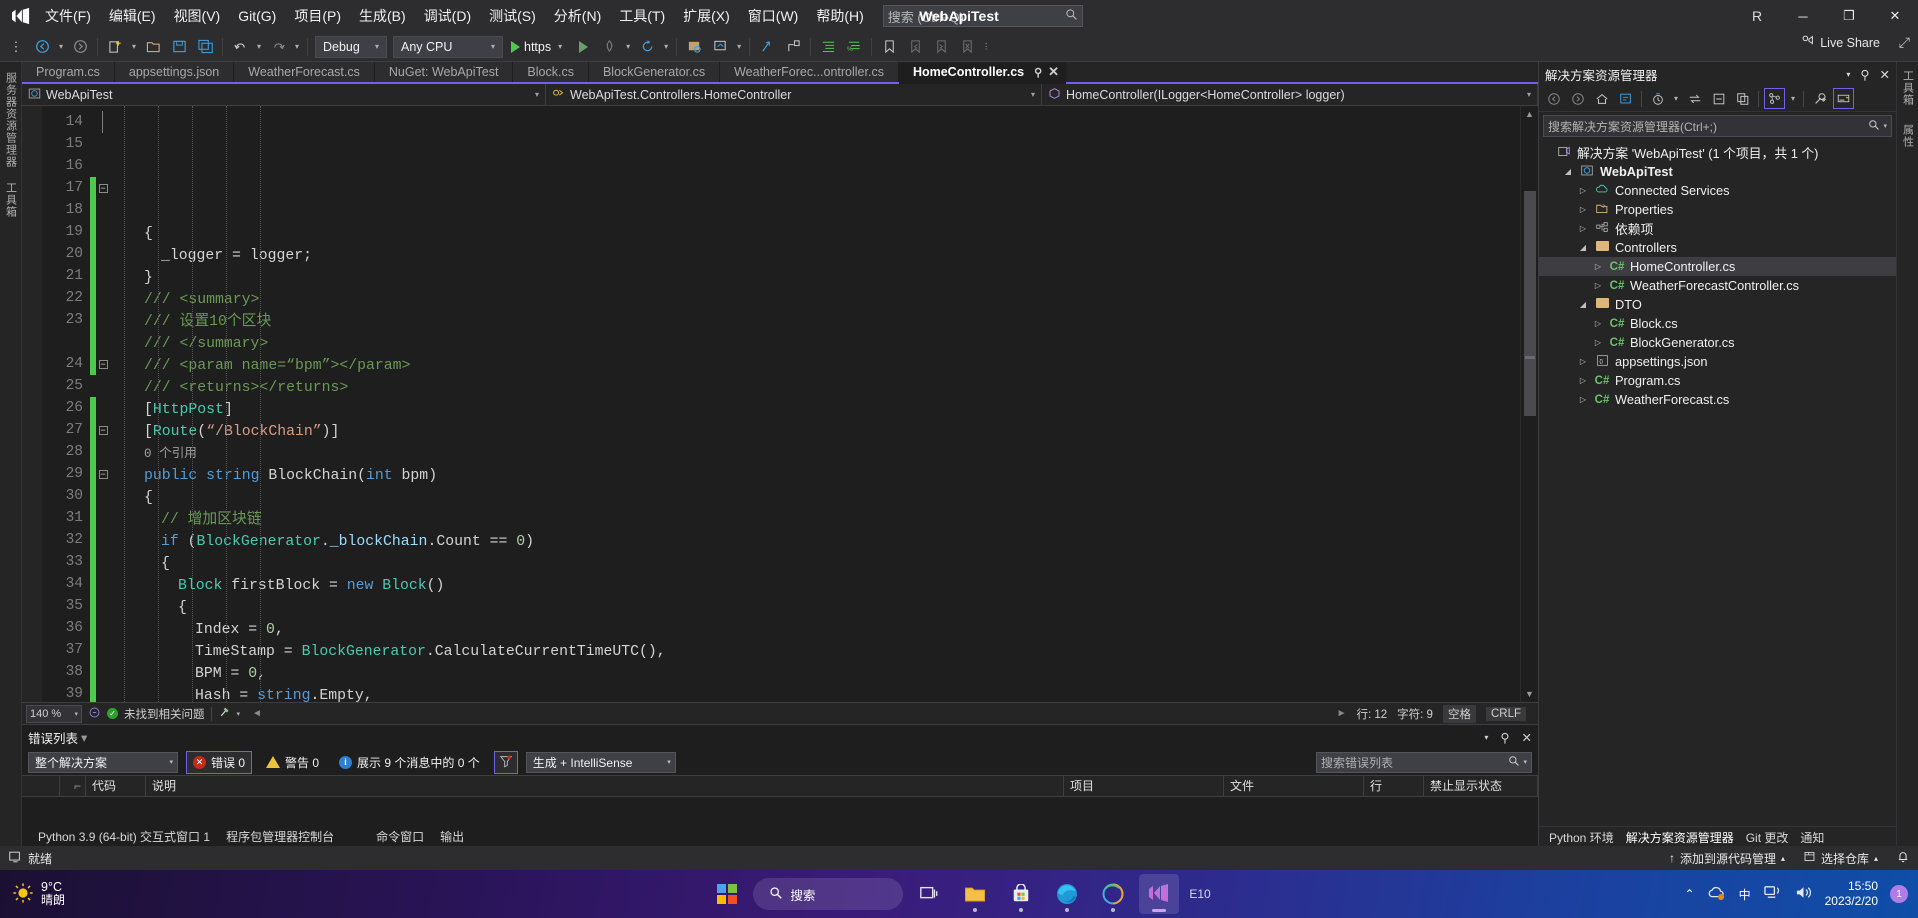 This screenshot has height=918, width=1918. I want to click on start-without-debugging-icon, so click(583, 47).